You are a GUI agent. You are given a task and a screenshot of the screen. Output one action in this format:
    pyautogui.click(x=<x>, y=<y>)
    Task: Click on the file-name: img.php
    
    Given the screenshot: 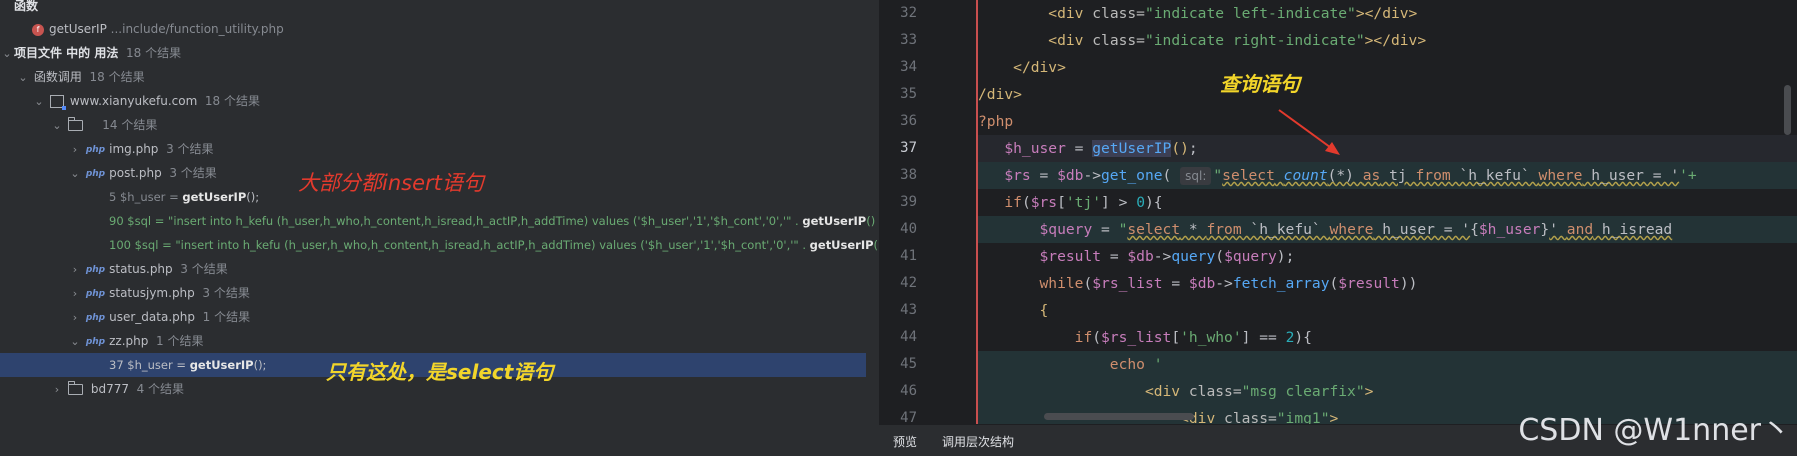 What is the action you would take?
    pyautogui.click(x=134, y=149)
    